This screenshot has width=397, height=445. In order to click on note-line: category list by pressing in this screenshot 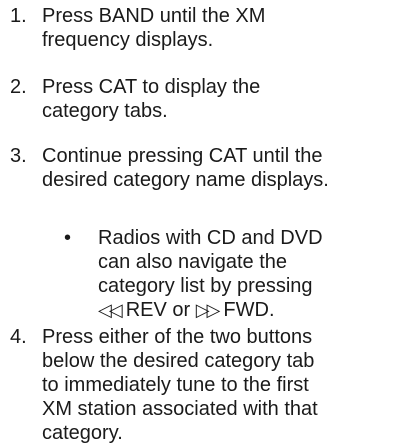, I will do `click(205, 286)`.